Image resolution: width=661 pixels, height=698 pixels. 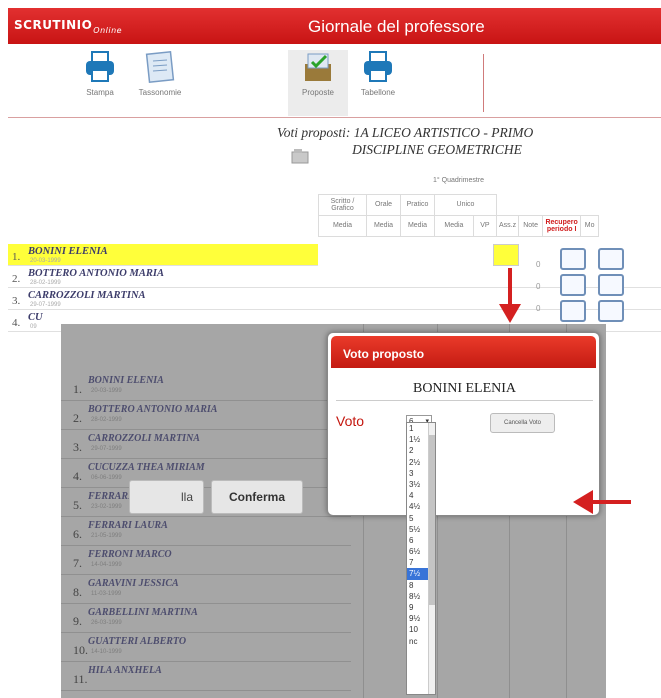 What do you see at coordinates (106, 507) in the screenshot?
I see `student-birthdate: 23-02-1999` at bounding box center [106, 507].